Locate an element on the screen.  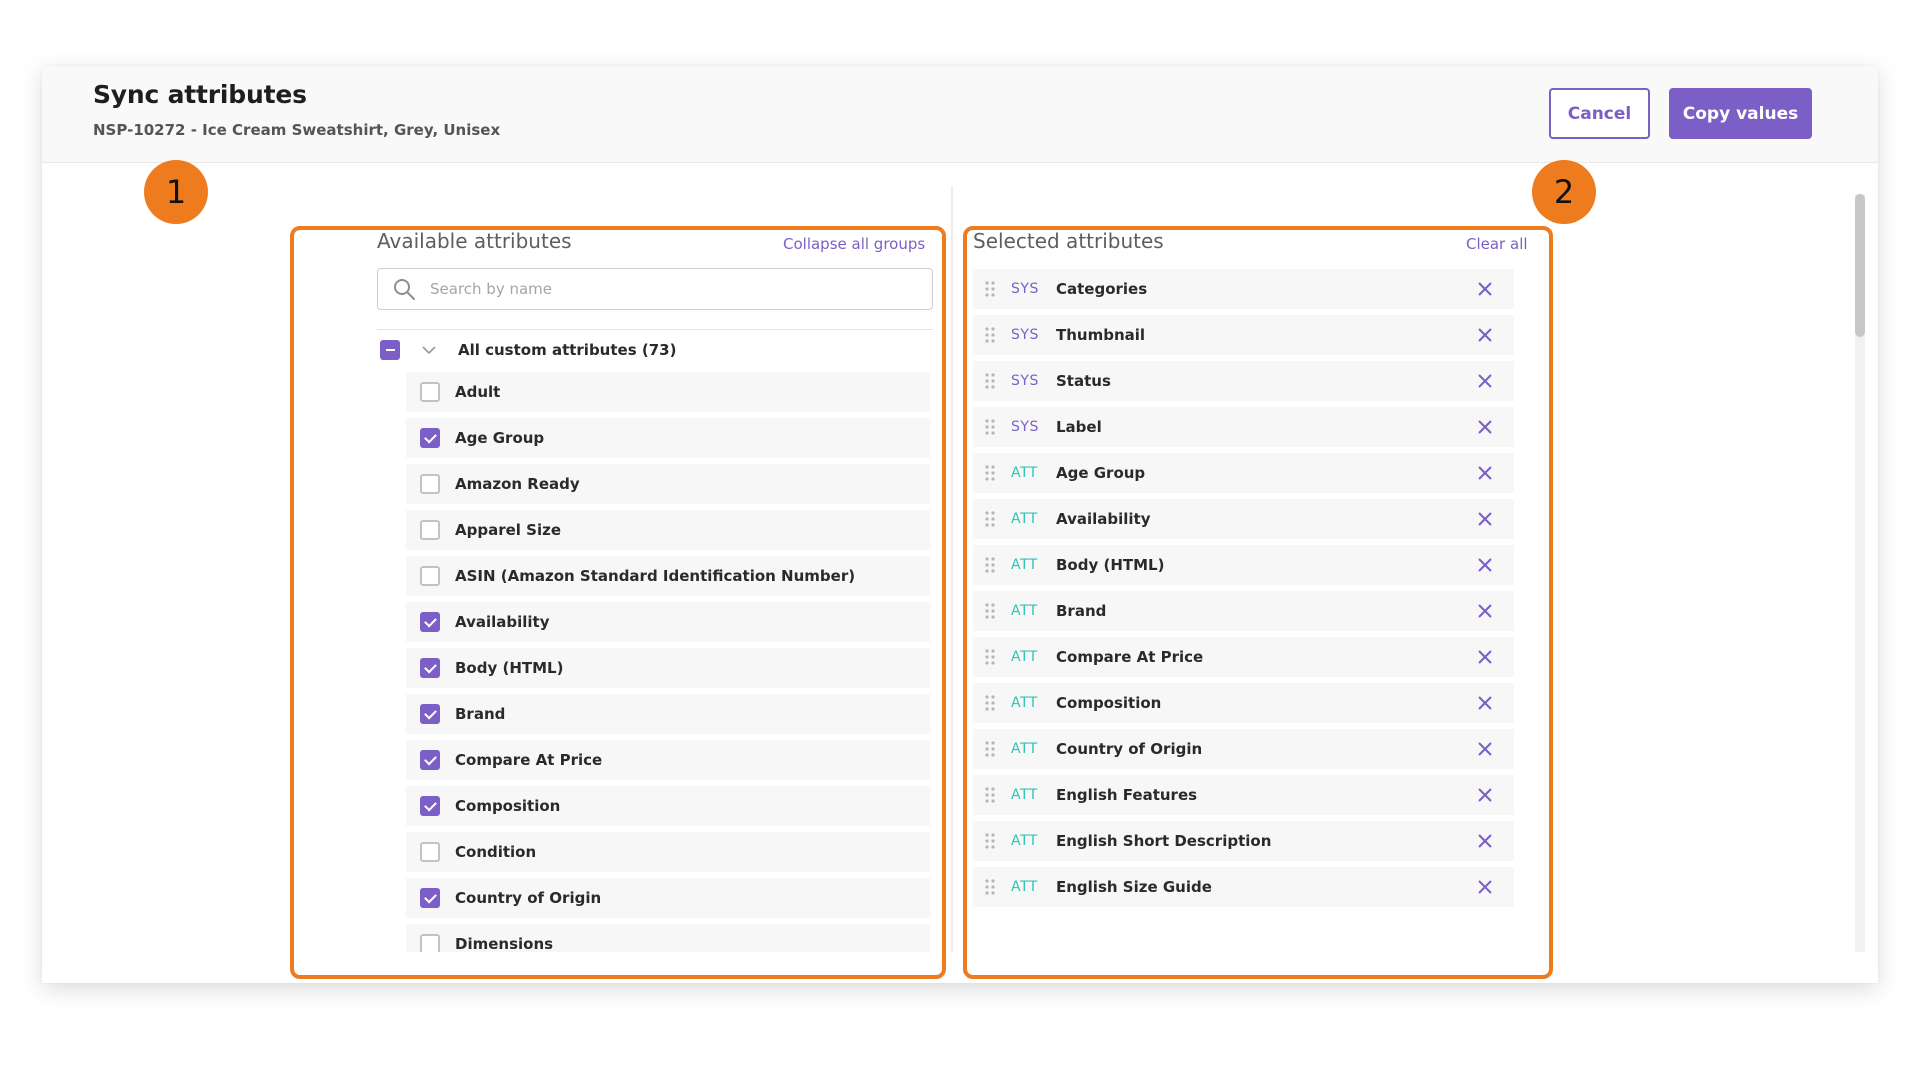
attribute-label: Compare At Price is located at coordinates (529, 760).